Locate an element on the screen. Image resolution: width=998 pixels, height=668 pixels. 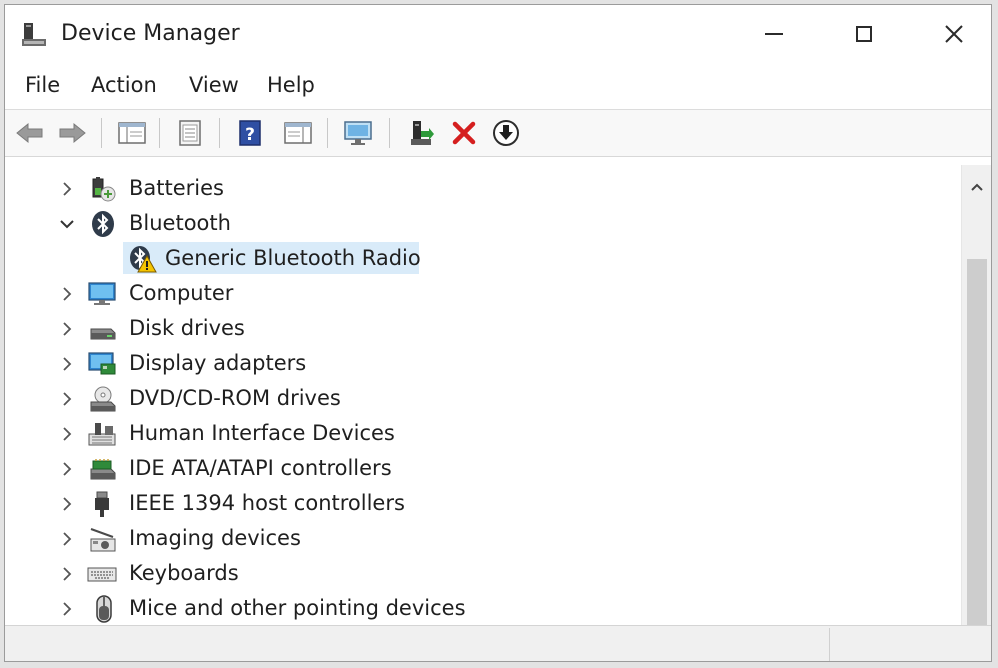
tree-item-label: IDE ATA/ATAPI controllers is located at coordinates (260, 468).